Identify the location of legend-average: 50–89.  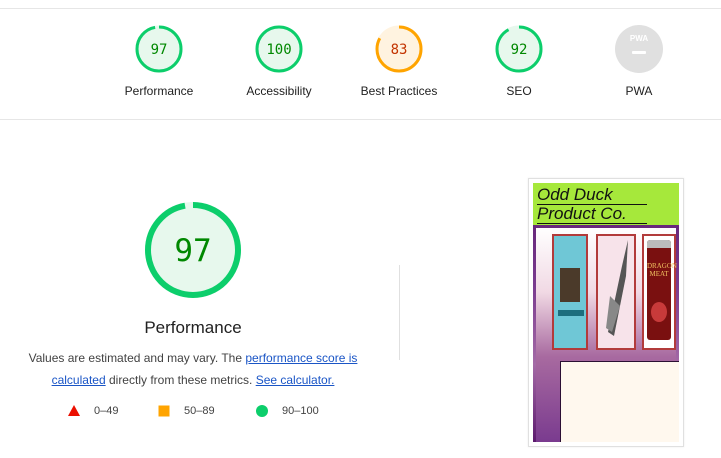
(186, 411).